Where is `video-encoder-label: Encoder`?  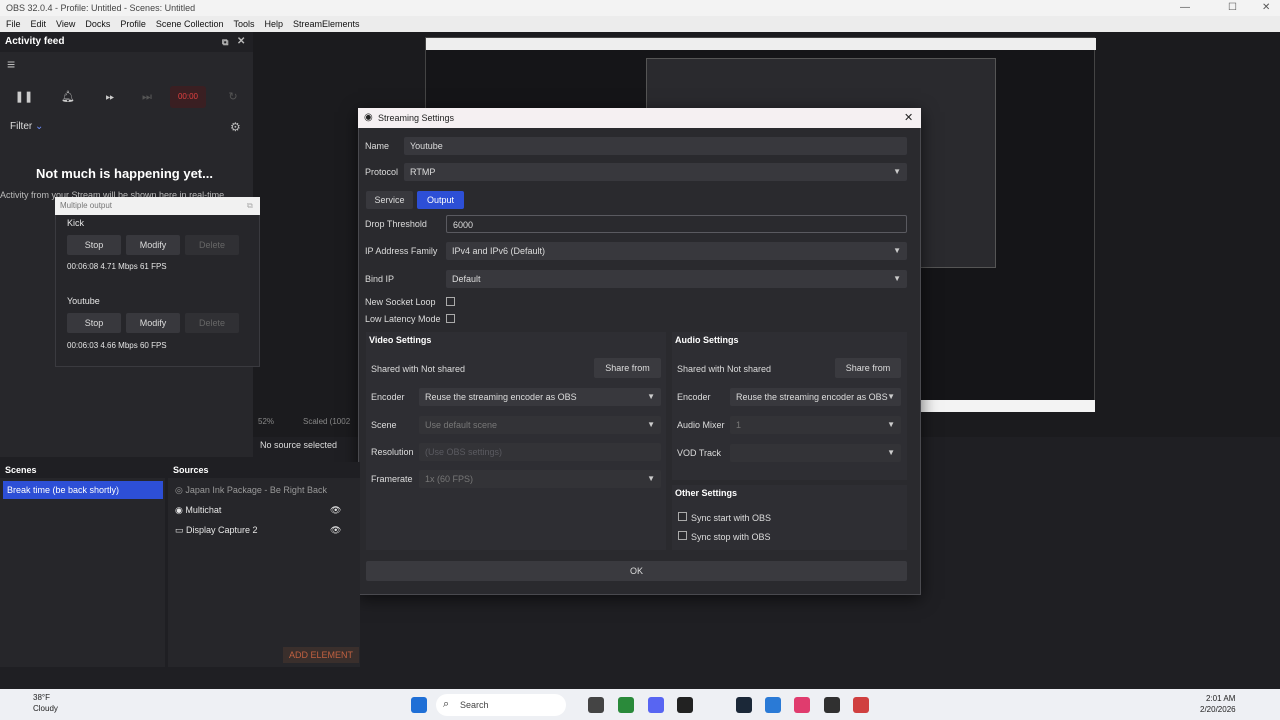
video-encoder-label: Encoder is located at coordinates (388, 397).